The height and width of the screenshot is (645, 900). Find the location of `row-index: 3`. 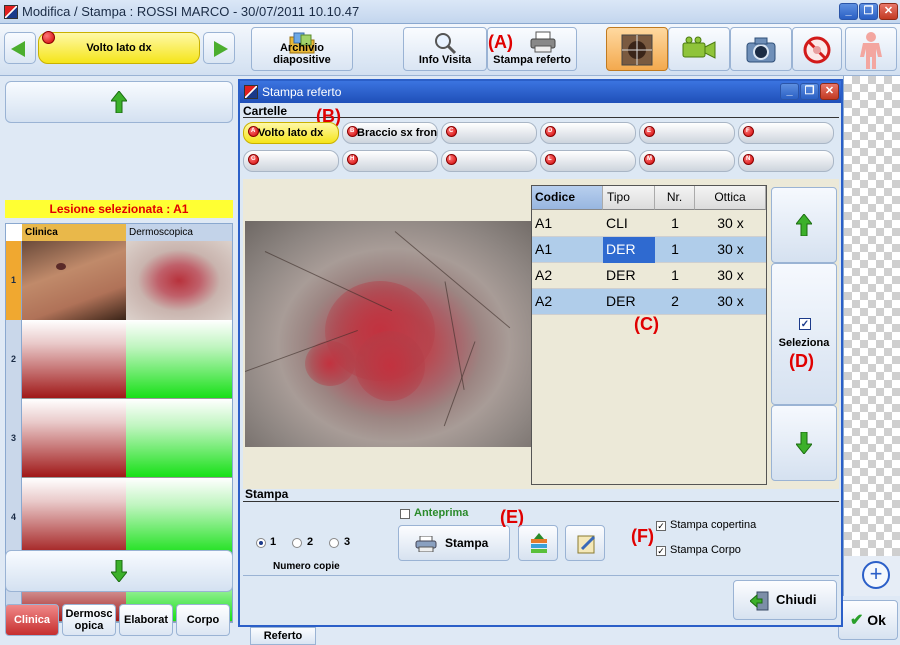

row-index: 3 is located at coordinates (14, 438).